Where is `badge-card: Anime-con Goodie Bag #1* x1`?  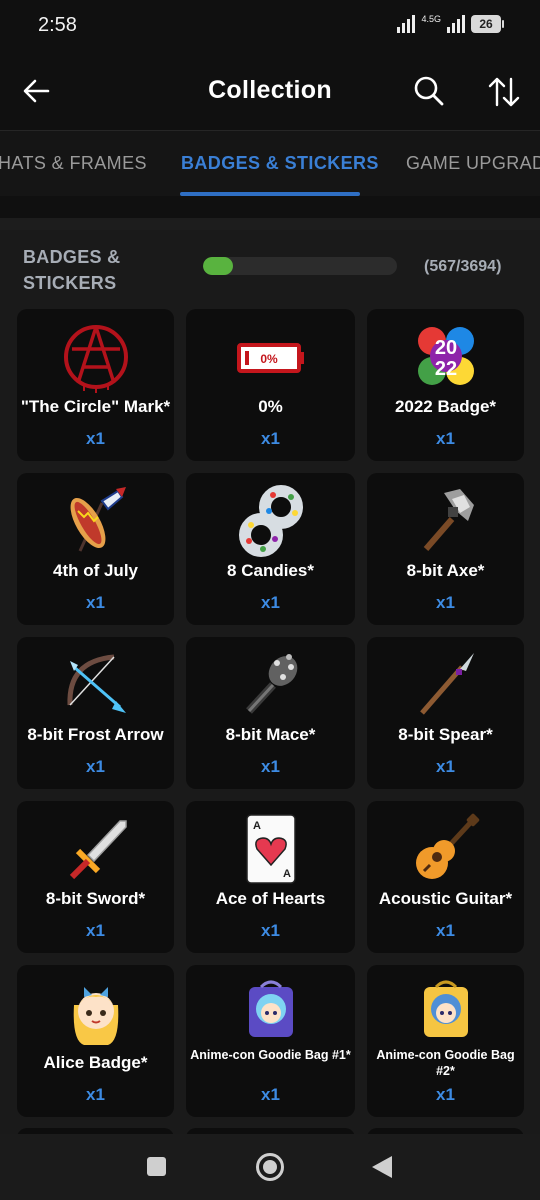 badge-card: Anime-con Goodie Bag #1* x1 is located at coordinates (270, 1041).